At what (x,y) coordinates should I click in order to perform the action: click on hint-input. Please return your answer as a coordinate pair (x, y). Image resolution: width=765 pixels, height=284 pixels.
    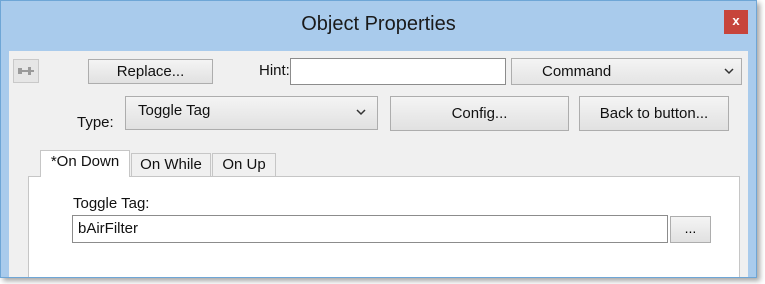
    Looking at the image, I should click on (398, 71).